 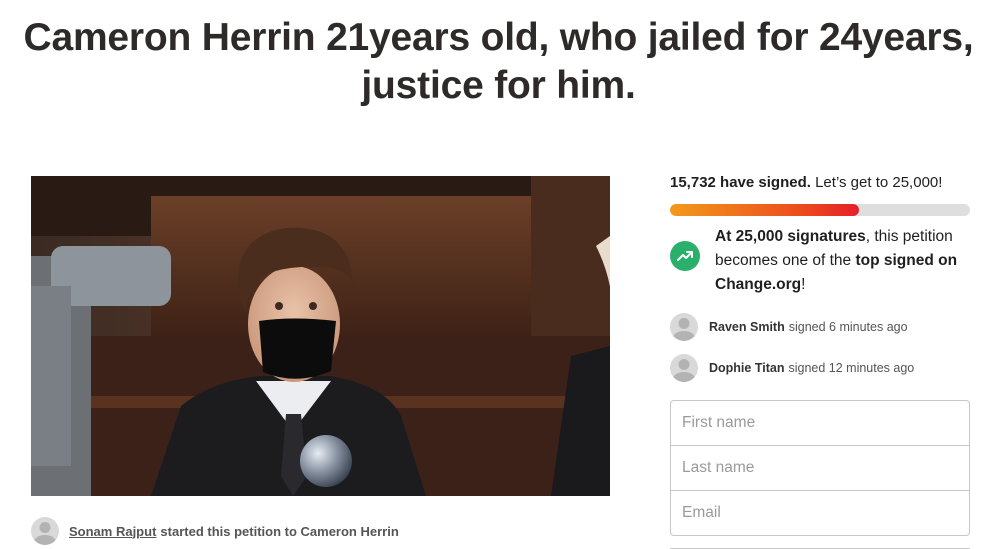 I want to click on recent-signer-row: Dophie Titan signed 12 minutes ago, so click(x=820, y=368).